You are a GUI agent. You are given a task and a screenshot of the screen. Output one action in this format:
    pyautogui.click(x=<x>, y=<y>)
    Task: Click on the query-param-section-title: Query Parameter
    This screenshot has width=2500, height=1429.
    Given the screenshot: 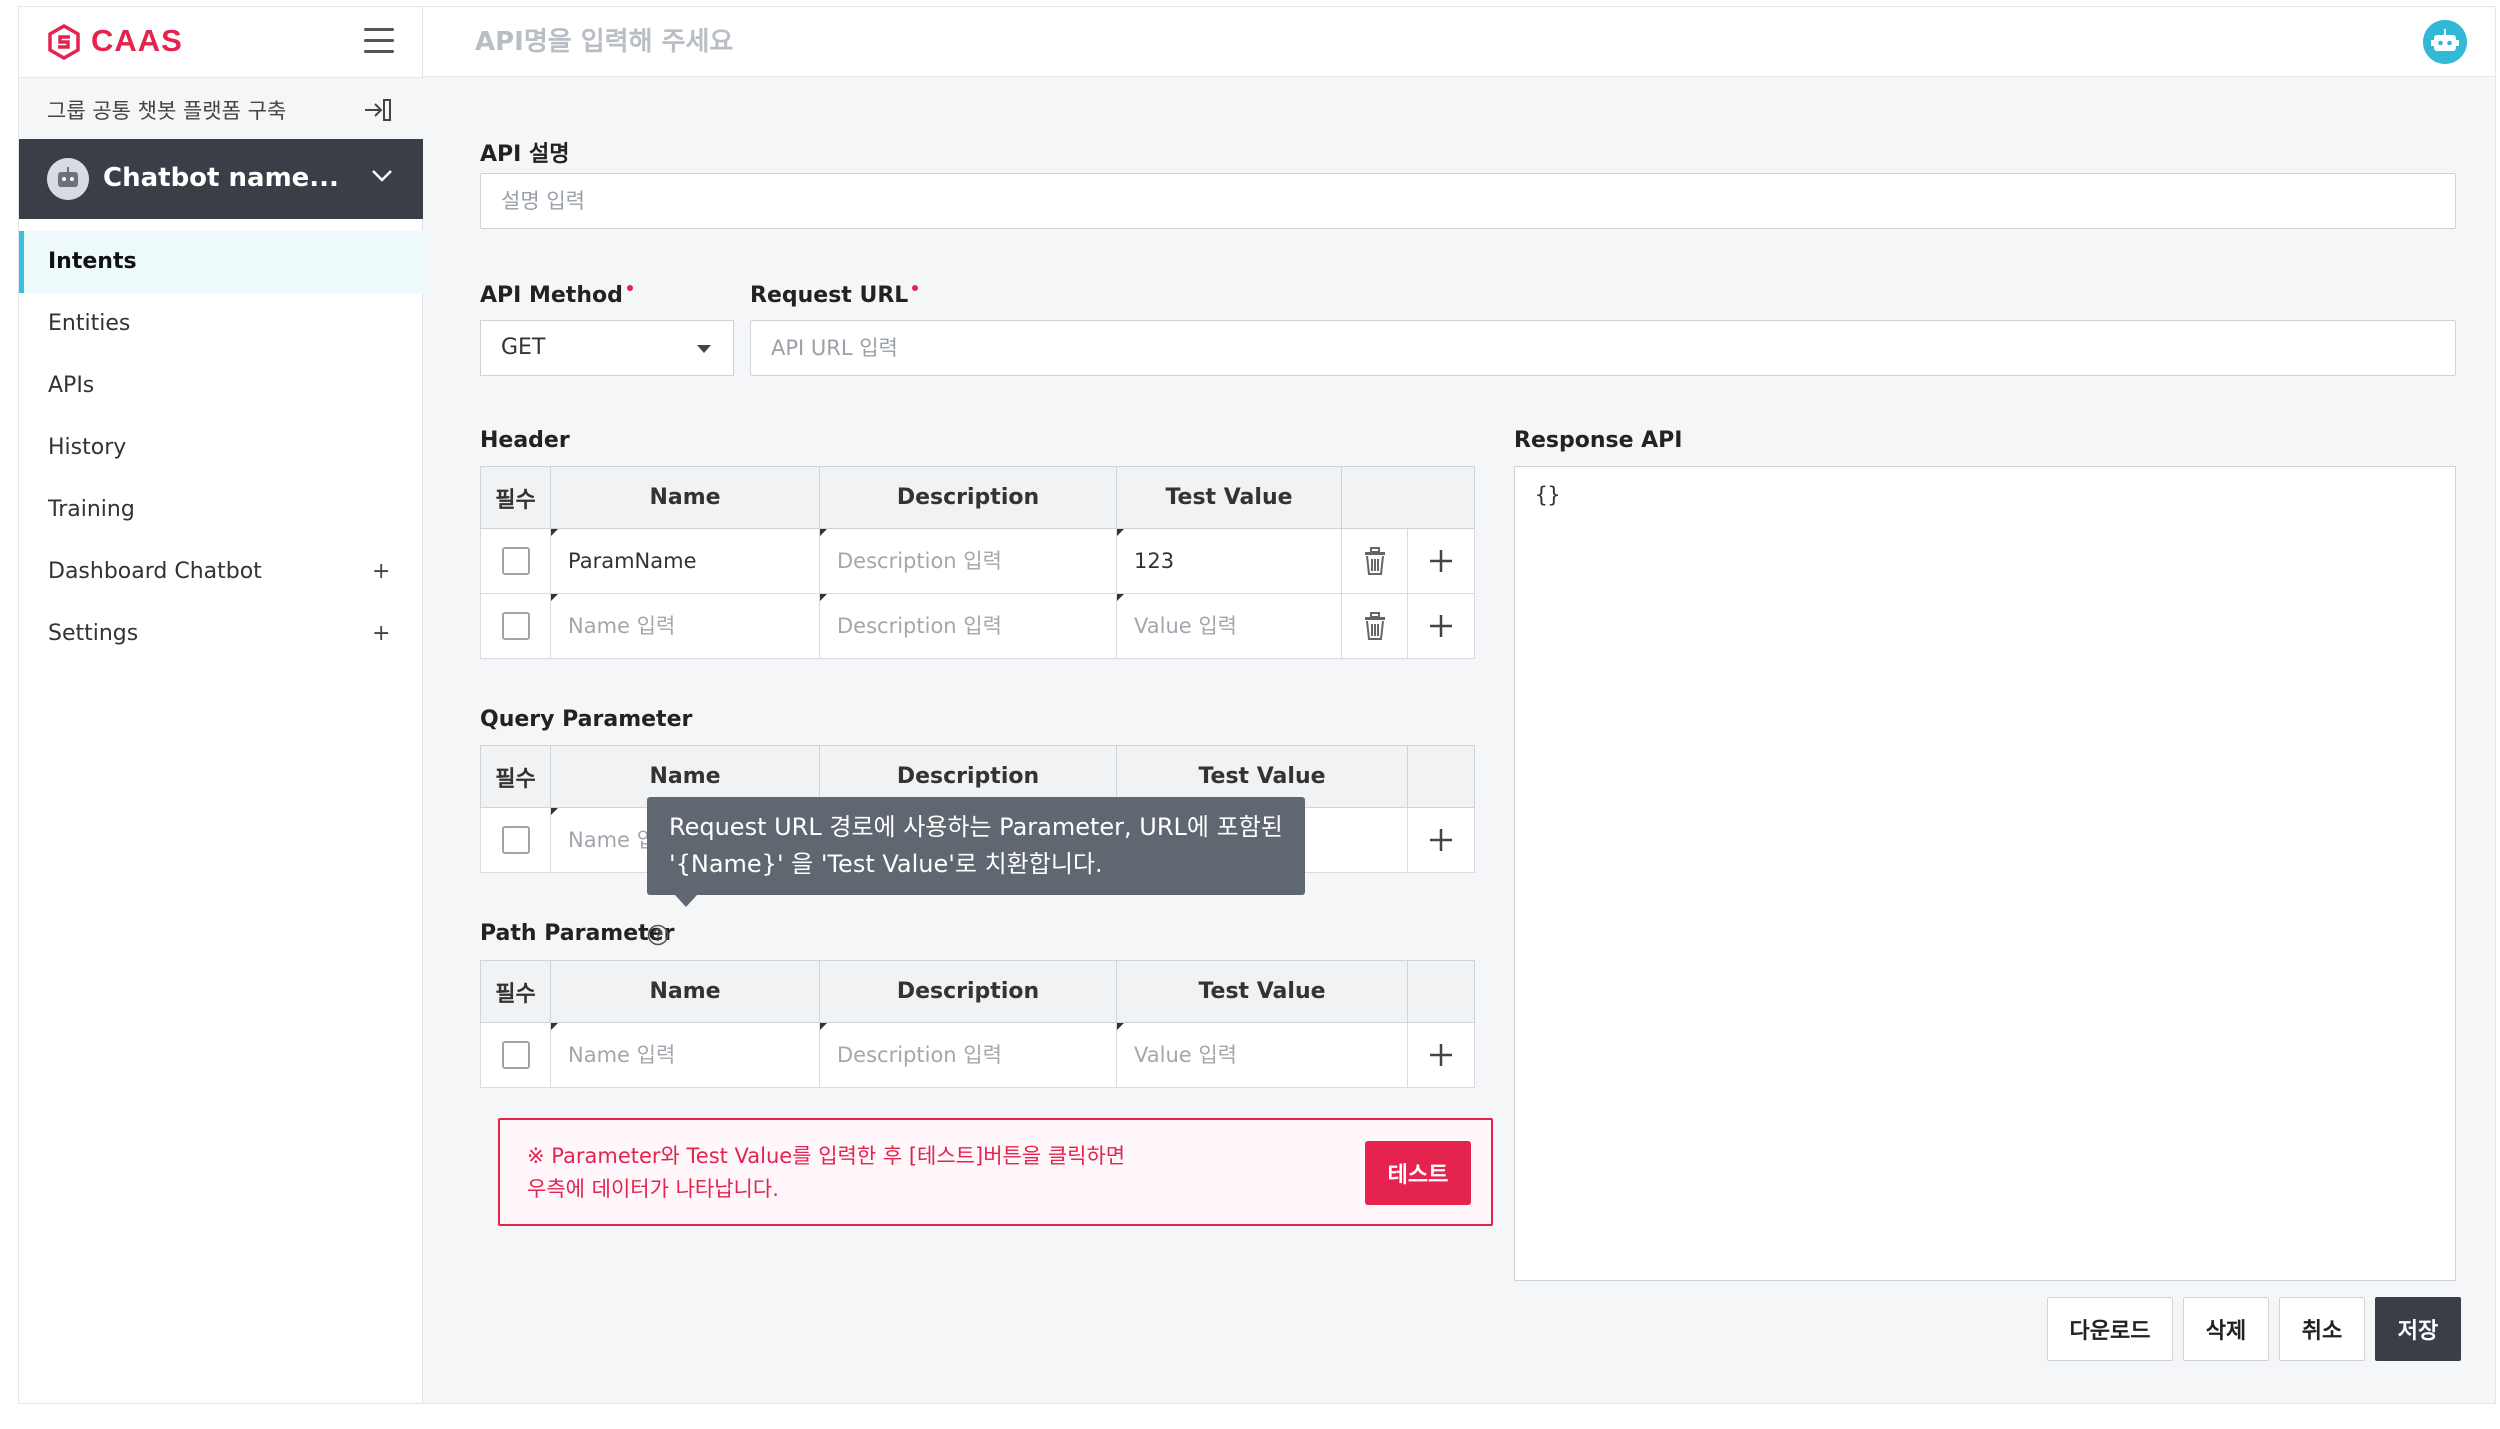 What is the action you would take?
    pyautogui.click(x=586, y=719)
    